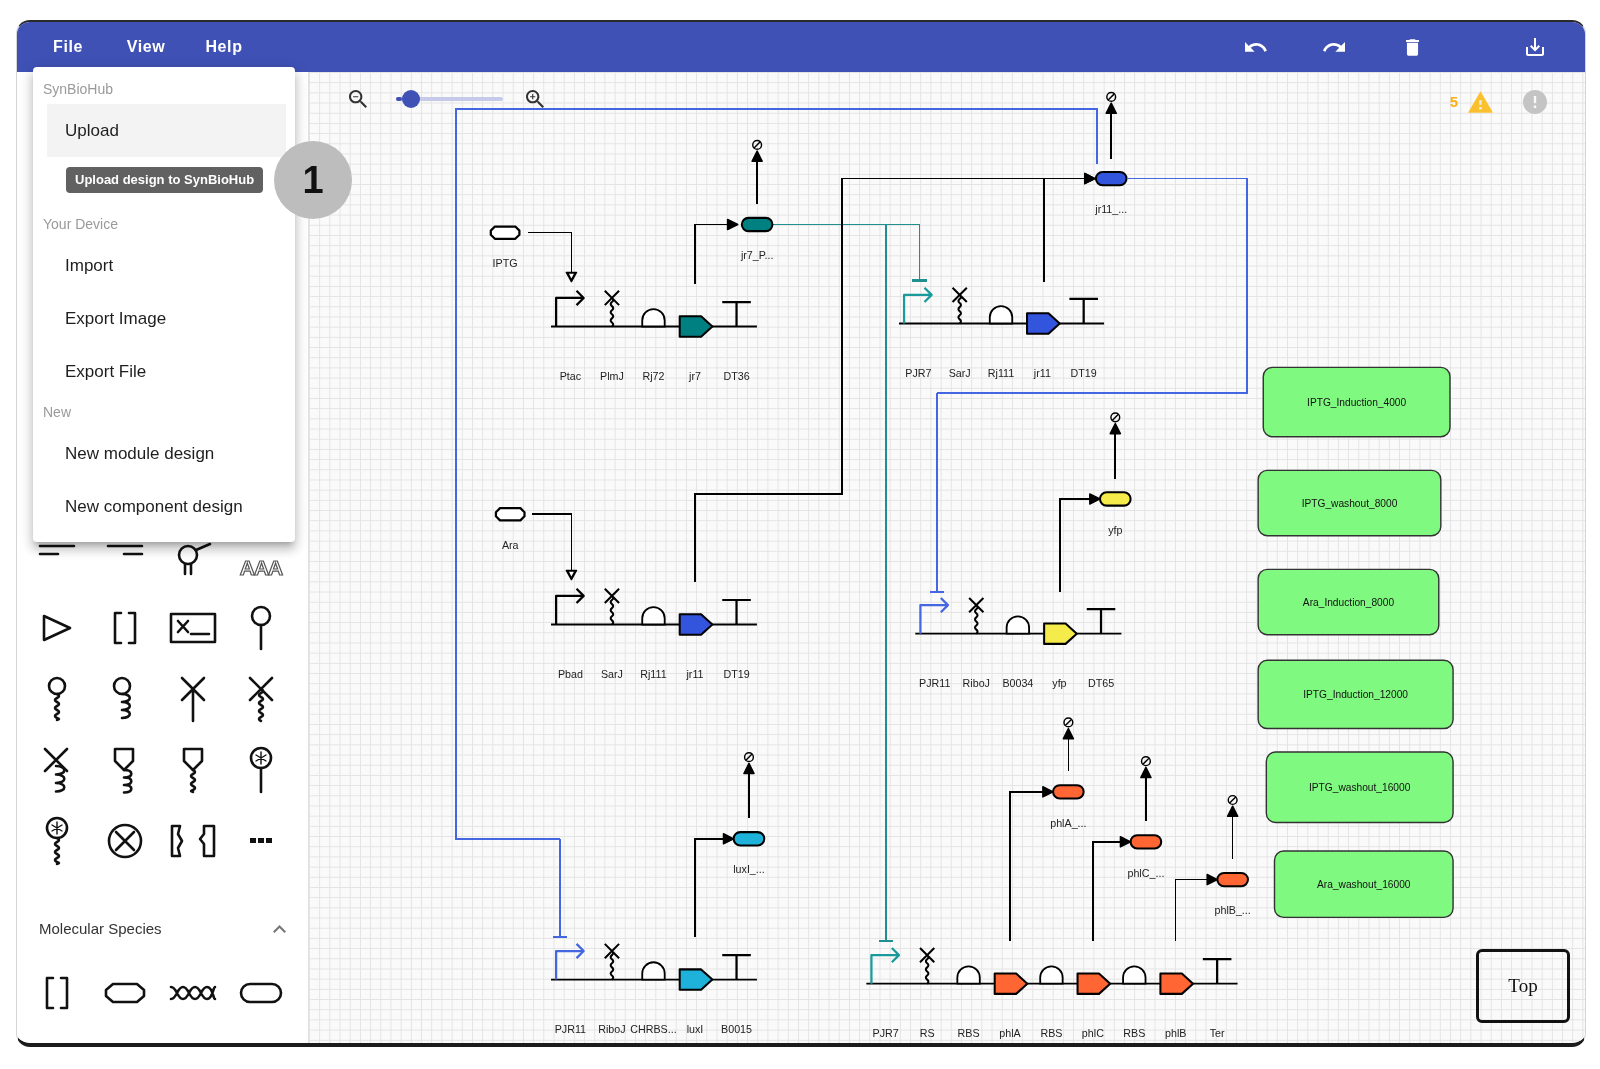 This screenshot has height=1069, width=1600. What do you see at coordinates (166, 265) in the screenshot?
I see `menu-item: Import` at bounding box center [166, 265].